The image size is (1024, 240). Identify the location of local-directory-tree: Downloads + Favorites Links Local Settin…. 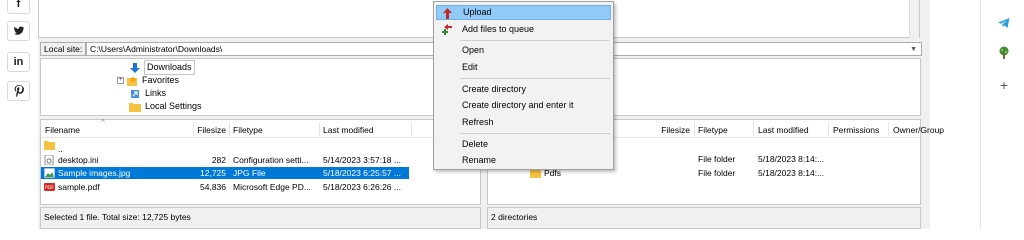
(261, 87).